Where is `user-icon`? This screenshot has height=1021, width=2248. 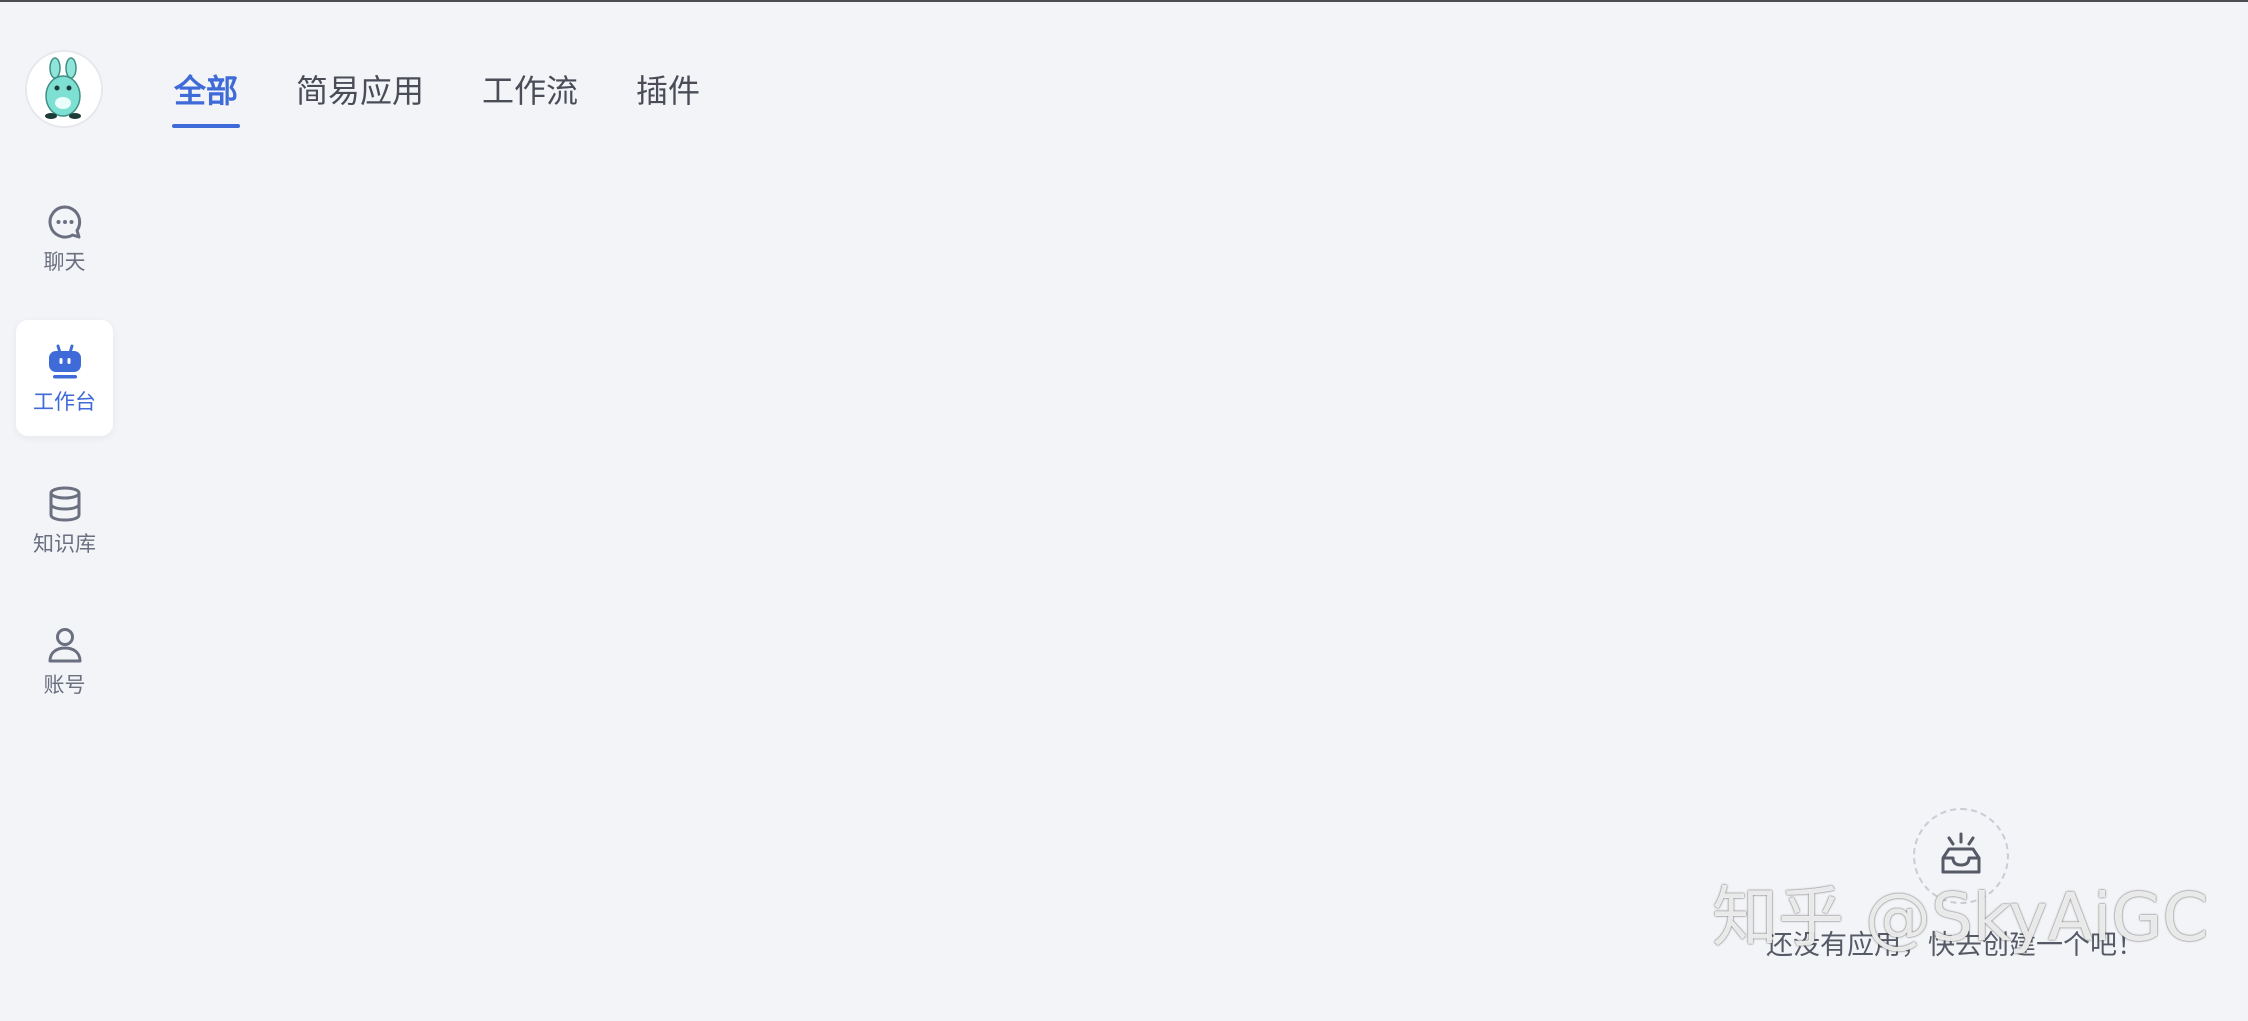 user-icon is located at coordinates (64, 645).